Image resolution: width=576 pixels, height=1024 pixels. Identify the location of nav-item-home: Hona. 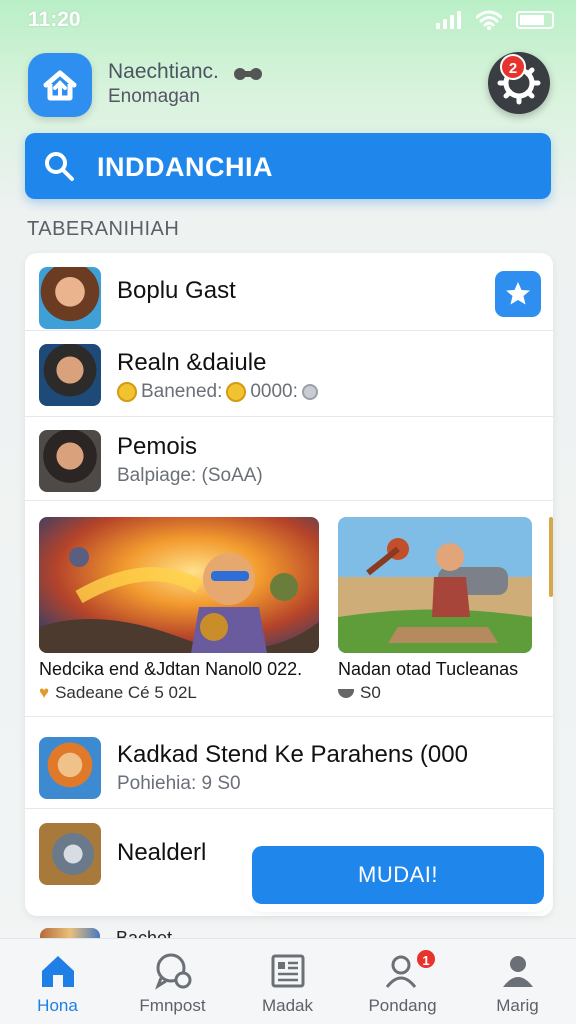
(57, 981).